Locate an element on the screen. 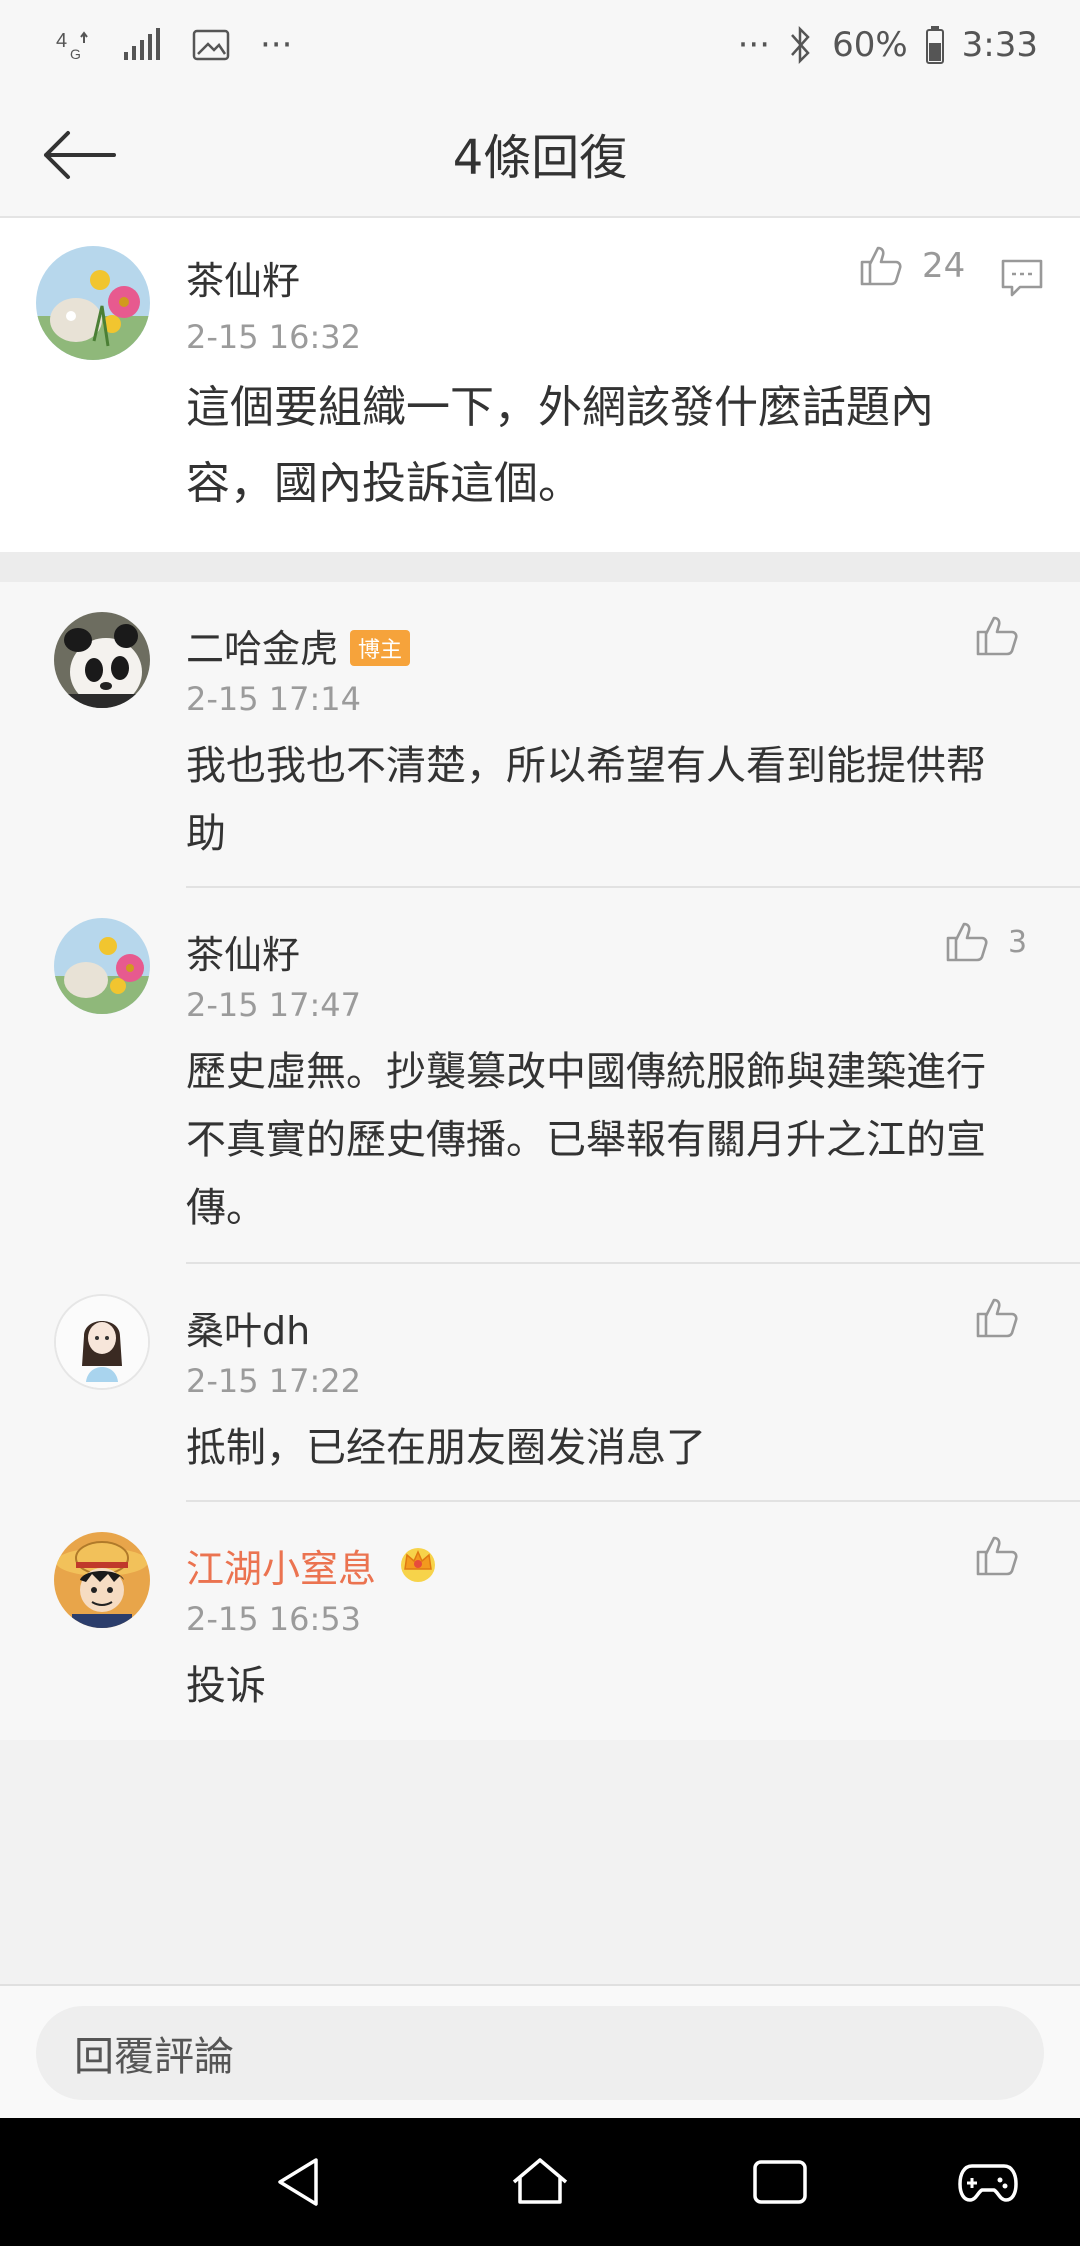 This screenshot has width=1080, height=2246. reply-item: 二哈金虎 博主 2-15 17:14 我也我也不清楚，所以希望有人看到能提供帮 助 is located at coordinates (540, 735).